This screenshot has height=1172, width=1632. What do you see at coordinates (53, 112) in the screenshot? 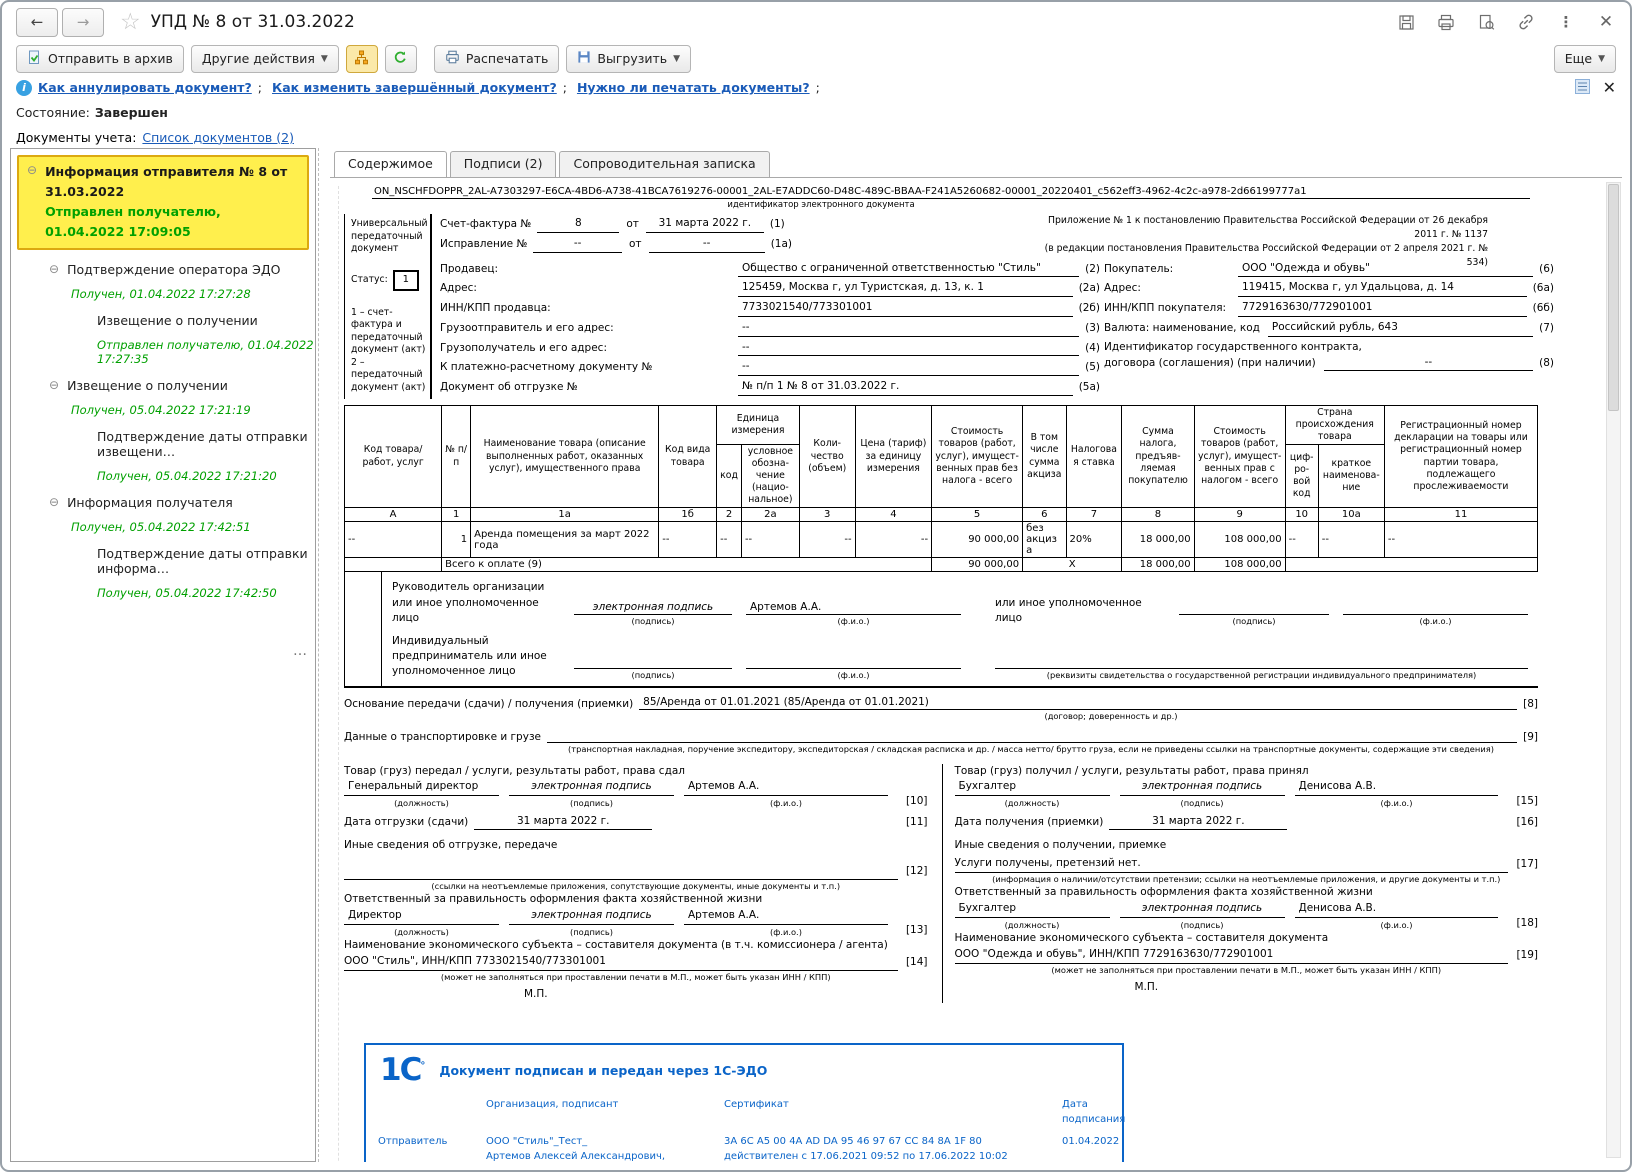
I see `state-label: Состояние:` at bounding box center [53, 112].